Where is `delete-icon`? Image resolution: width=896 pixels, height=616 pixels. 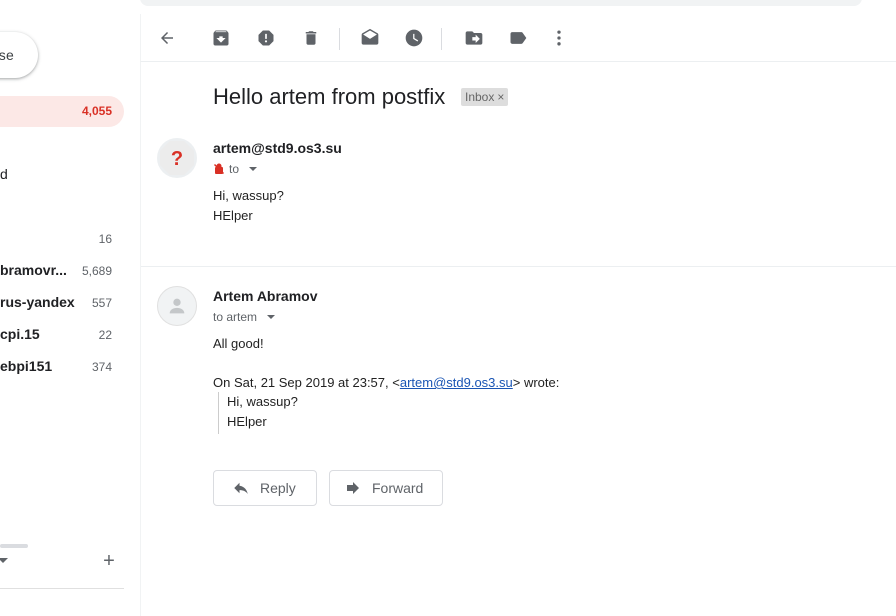 delete-icon is located at coordinates (311, 38).